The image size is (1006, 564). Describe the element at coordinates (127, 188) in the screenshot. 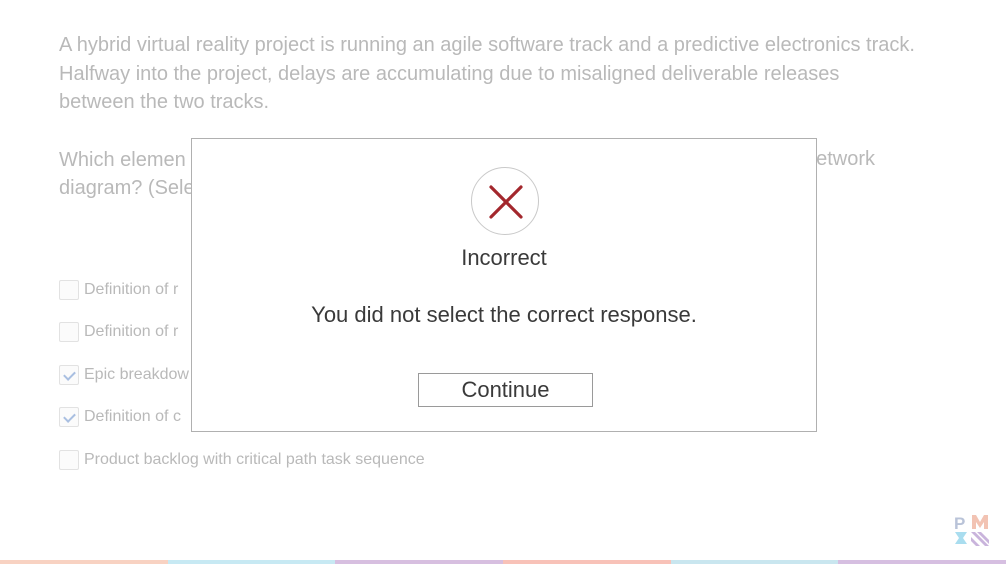

I see `question-paragraph-2-line-2: diagram? (Sele` at that location.